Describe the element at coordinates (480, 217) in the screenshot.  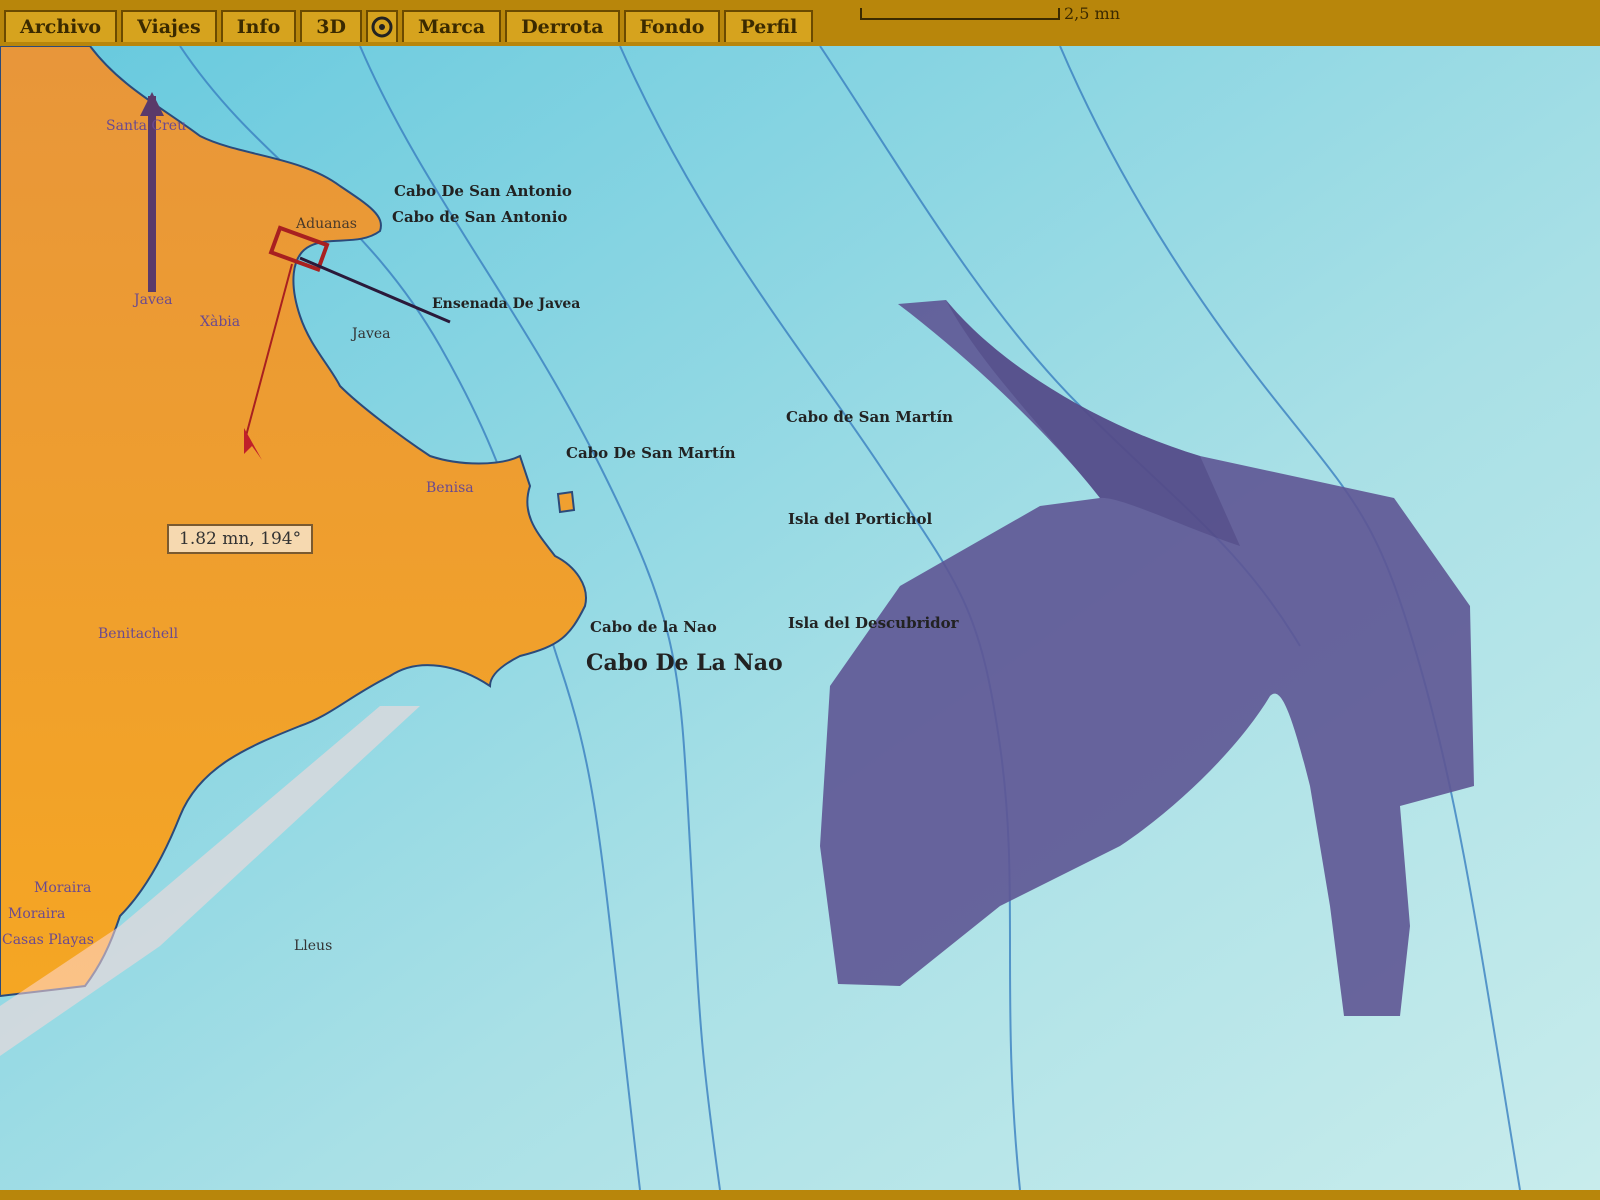
I see `label-cabo-san-antonio-2: Cabo de San Antonio` at that location.